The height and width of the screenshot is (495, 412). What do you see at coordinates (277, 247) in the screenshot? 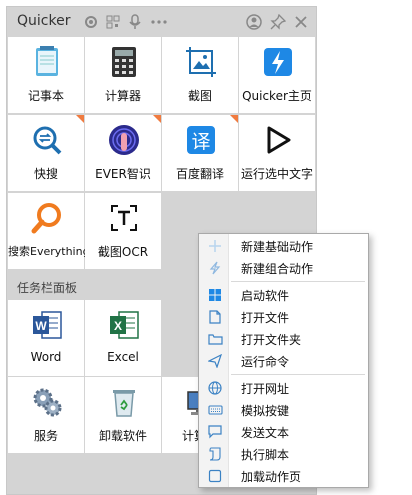
I see `menu-item-label: 新建基础动作` at bounding box center [277, 247].